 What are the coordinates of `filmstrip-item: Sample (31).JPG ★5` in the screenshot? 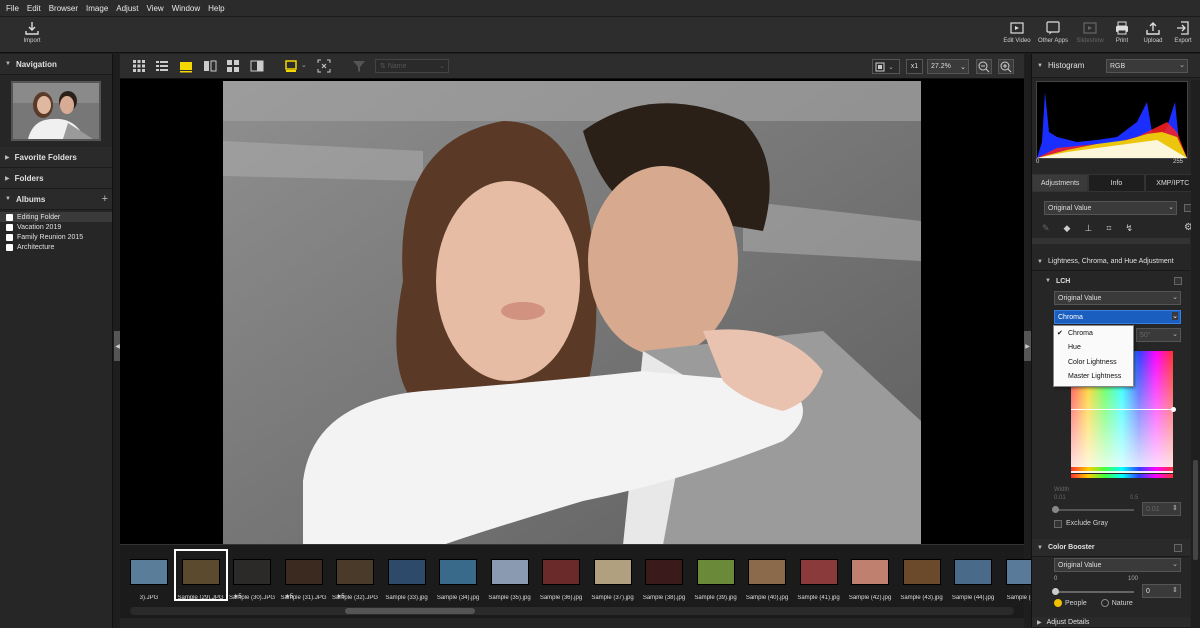 It's located at (304, 576).